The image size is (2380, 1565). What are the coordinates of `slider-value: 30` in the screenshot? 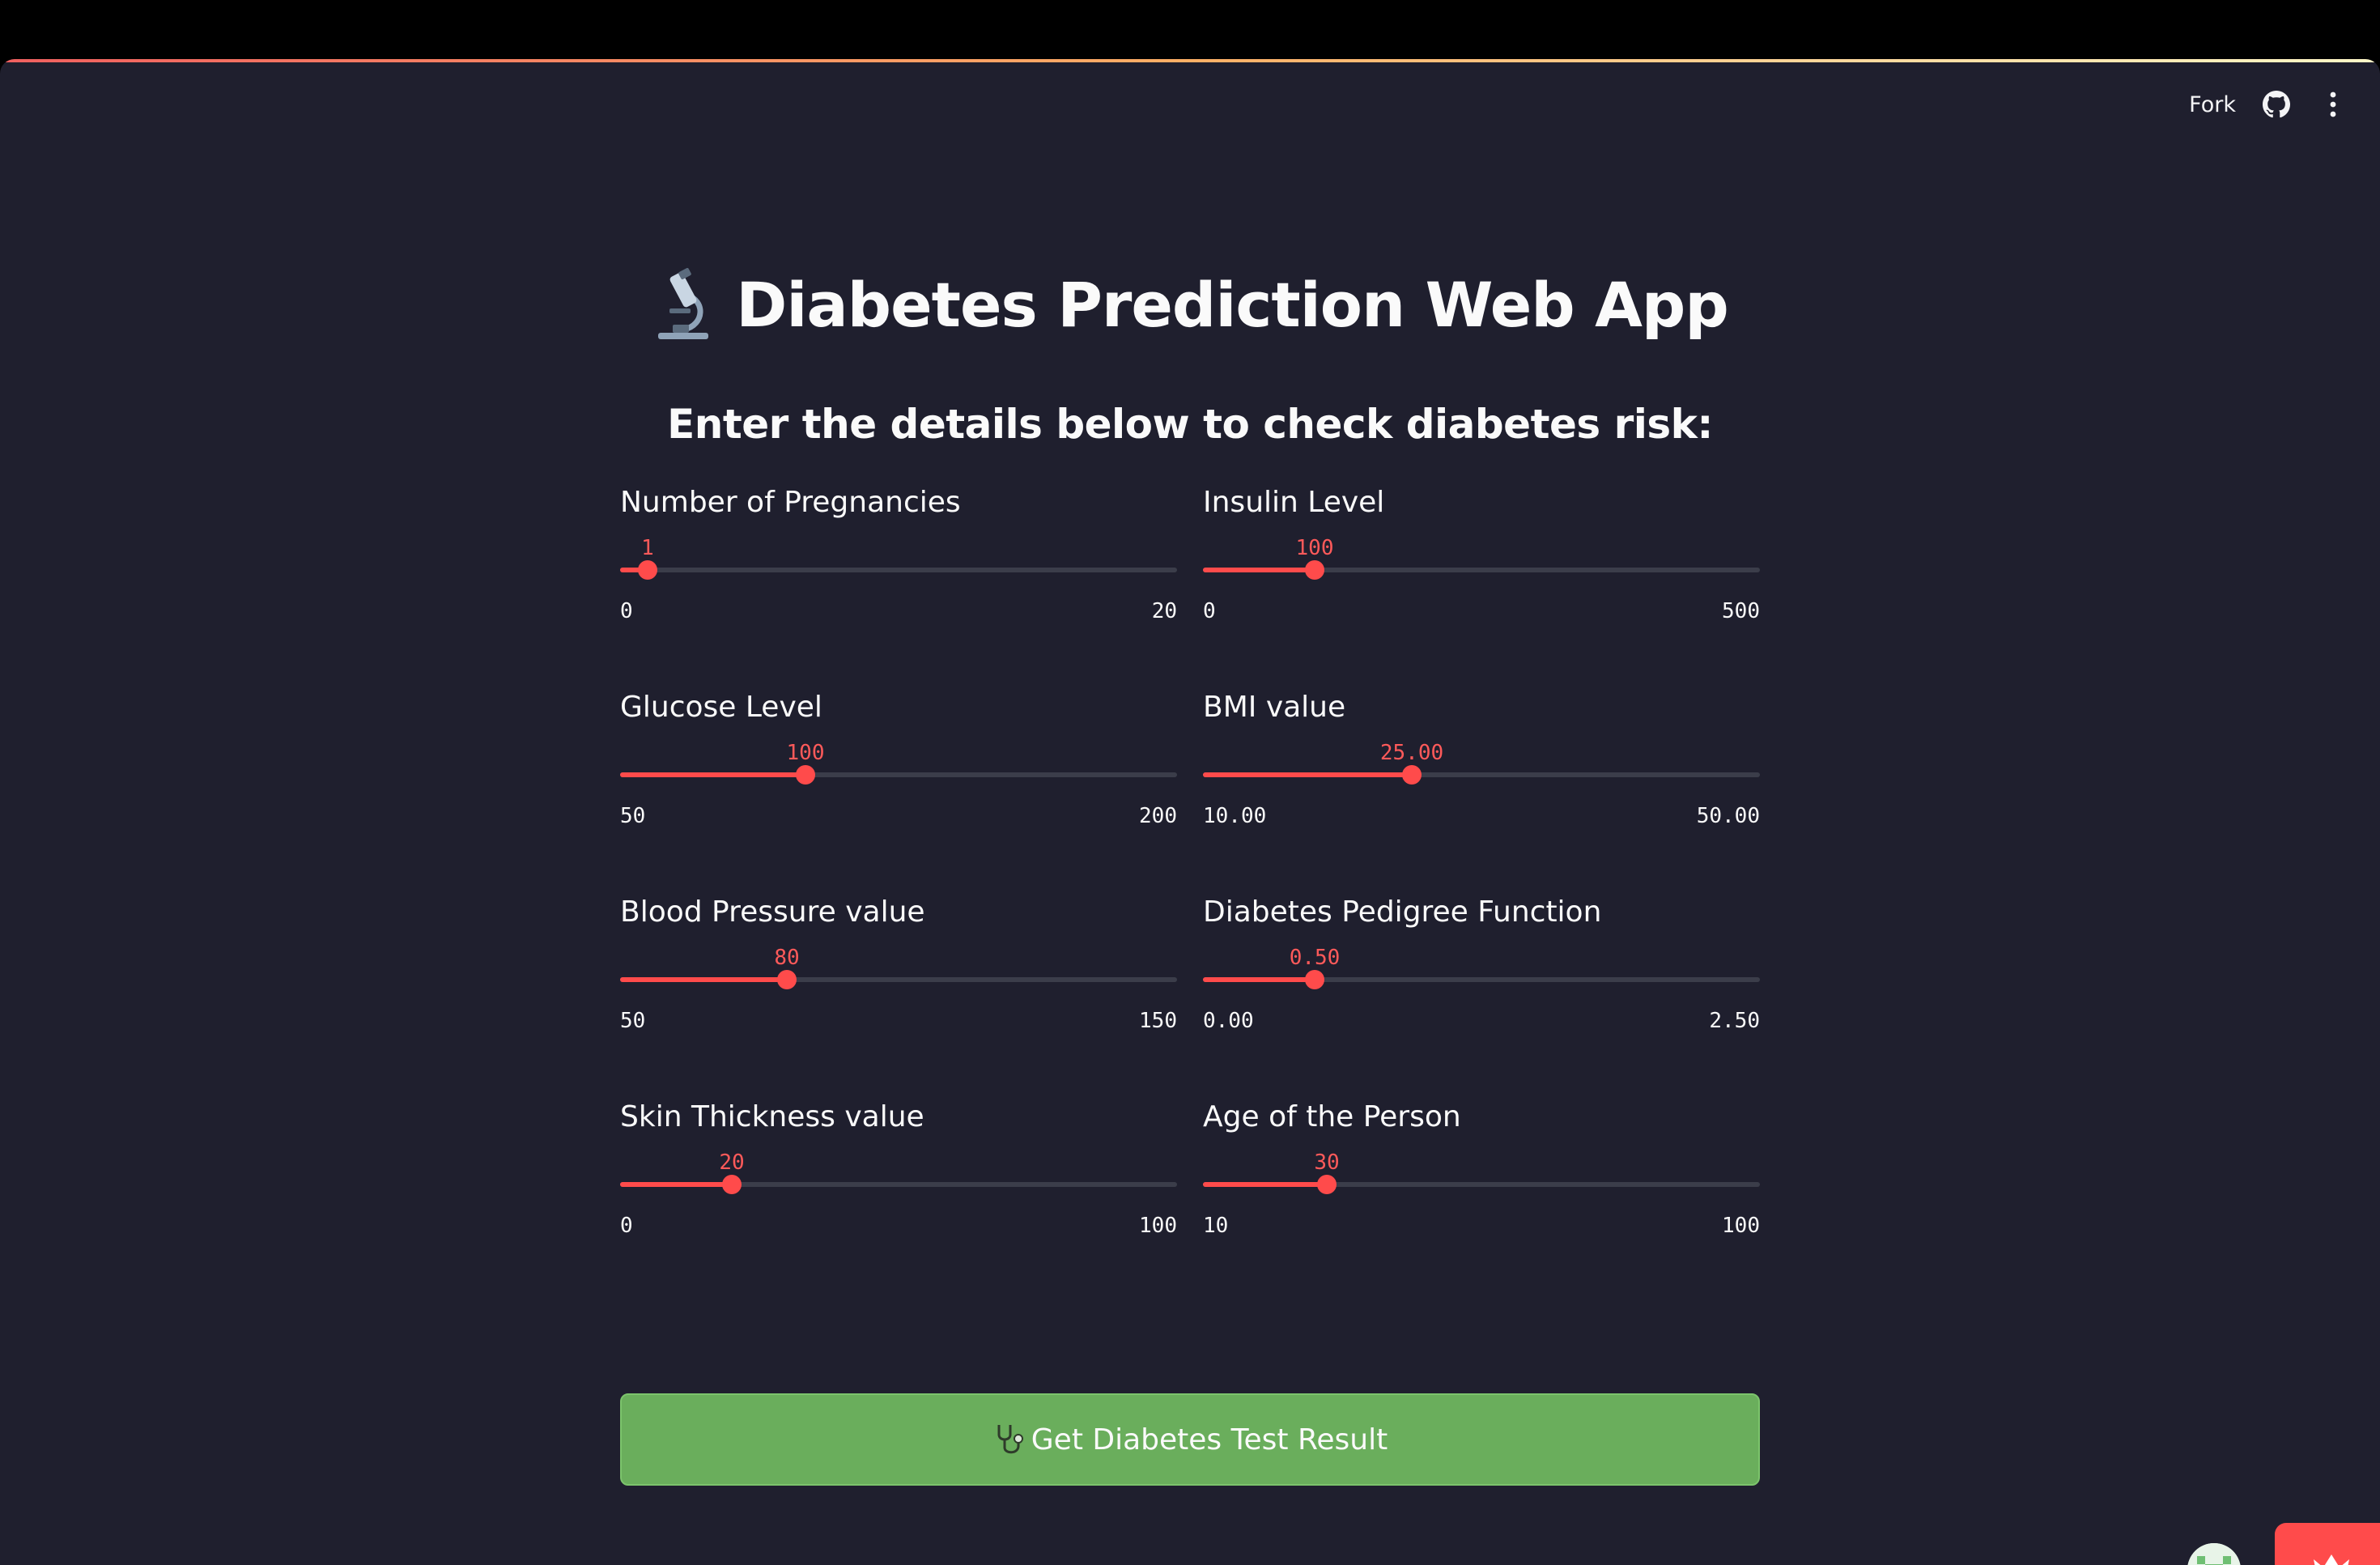 It's located at (1327, 1162).